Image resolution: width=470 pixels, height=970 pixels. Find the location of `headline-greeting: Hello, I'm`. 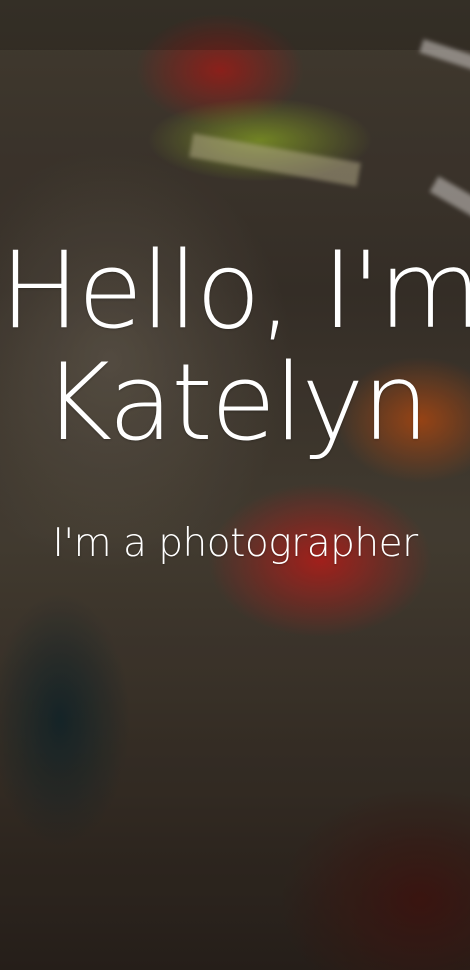

headline-greeting: Hello, I'm is located at coordinates (235, 290).